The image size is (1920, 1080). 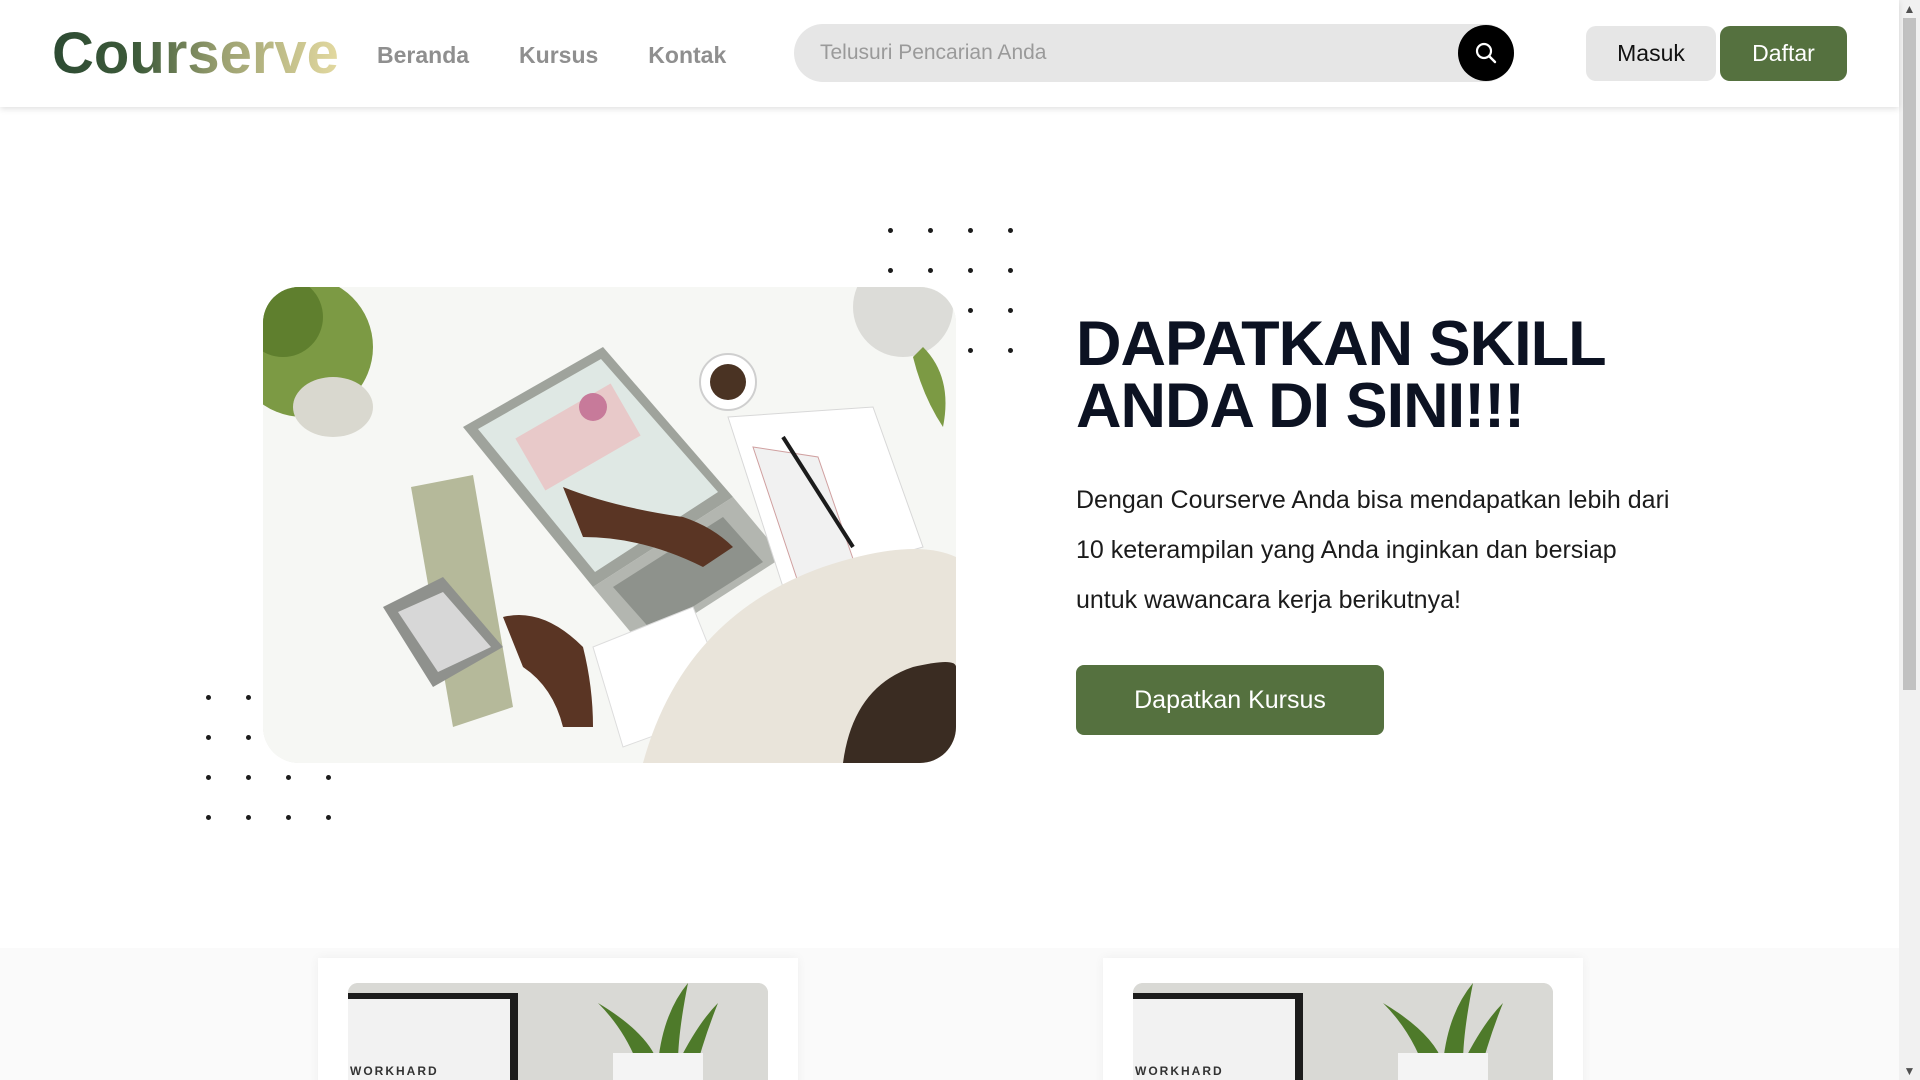 I want to click on search-bar, so click(x=1154, y=53).